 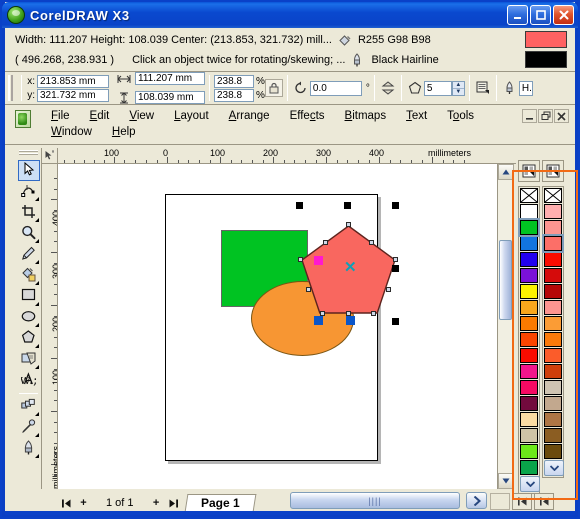 What do you see at coordinates (529, 371) in the screenshot?
I see `palette-swatch-magenta` at bounding box center [529, 371].